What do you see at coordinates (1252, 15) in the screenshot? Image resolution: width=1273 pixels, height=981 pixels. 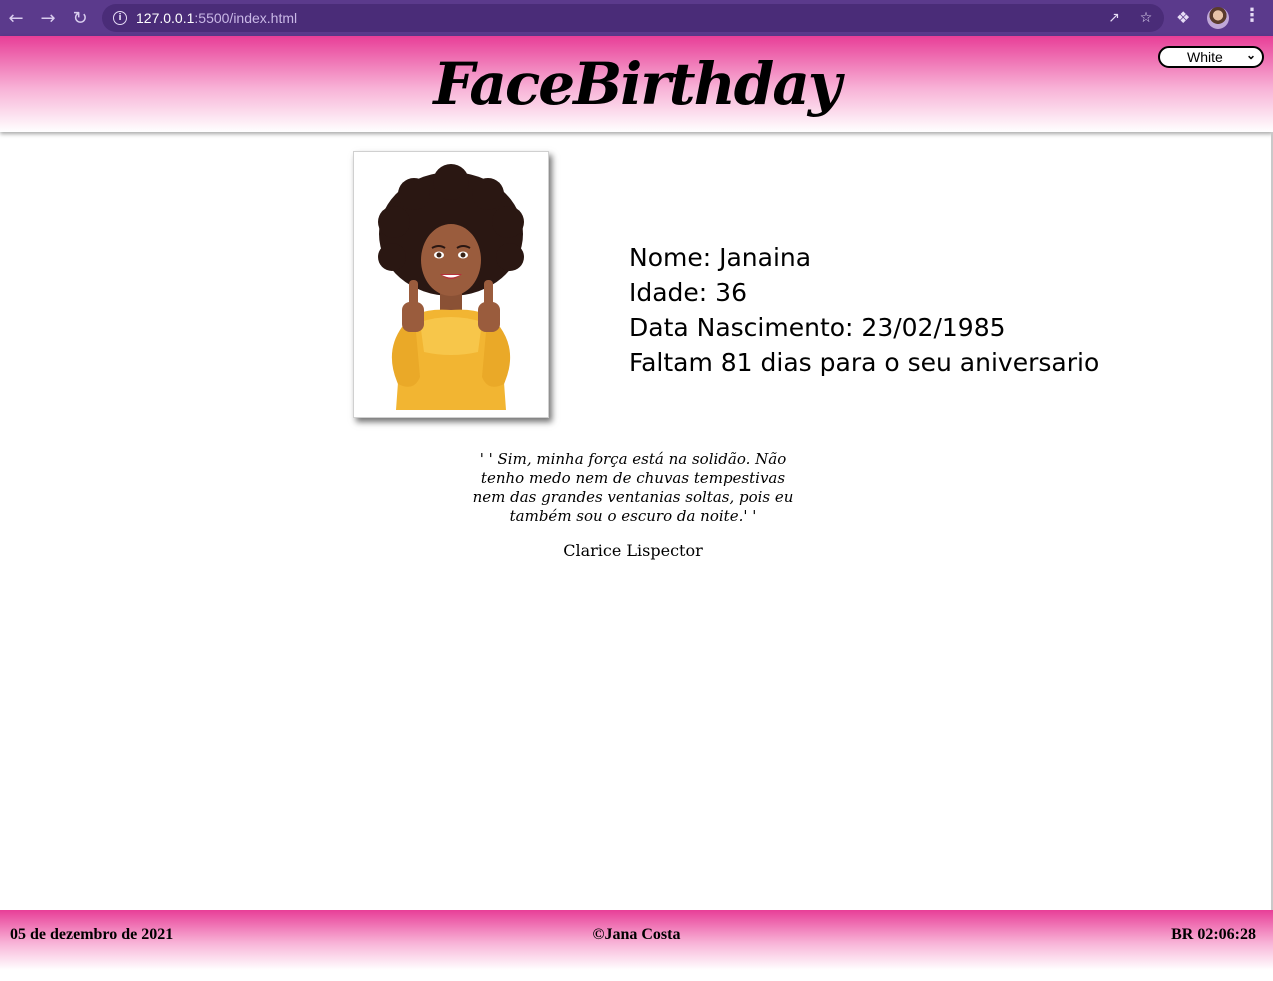 I see `more-menu-icon: ⋮` at bounding box center [1252, 15].